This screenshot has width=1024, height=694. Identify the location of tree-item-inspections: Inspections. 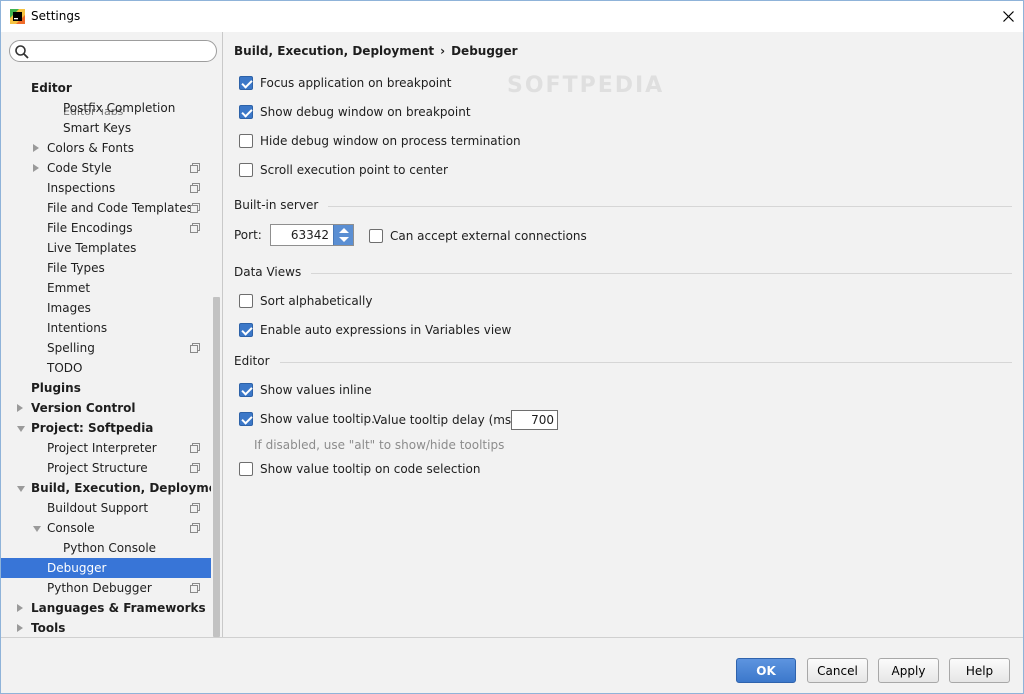
(106, 188).